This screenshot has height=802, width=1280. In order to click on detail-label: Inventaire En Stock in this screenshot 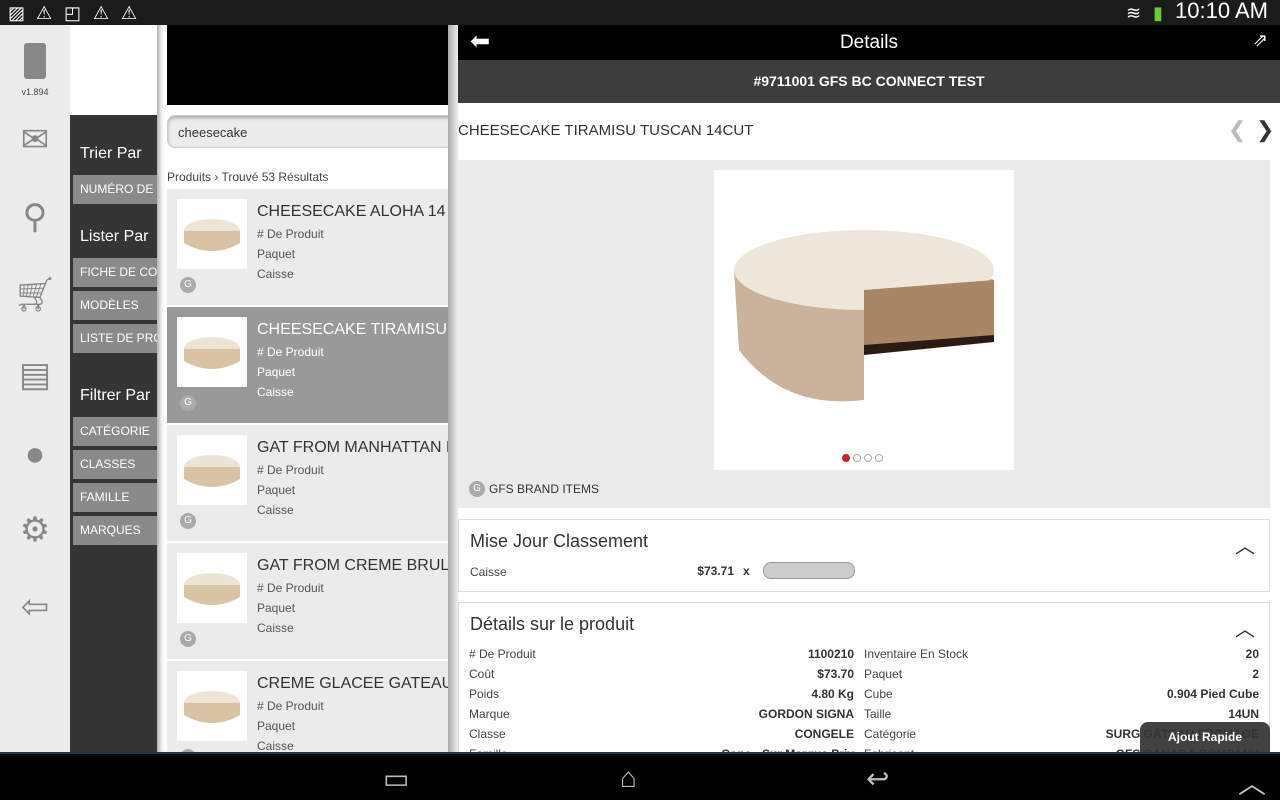, I will do `click(916, 654)`.